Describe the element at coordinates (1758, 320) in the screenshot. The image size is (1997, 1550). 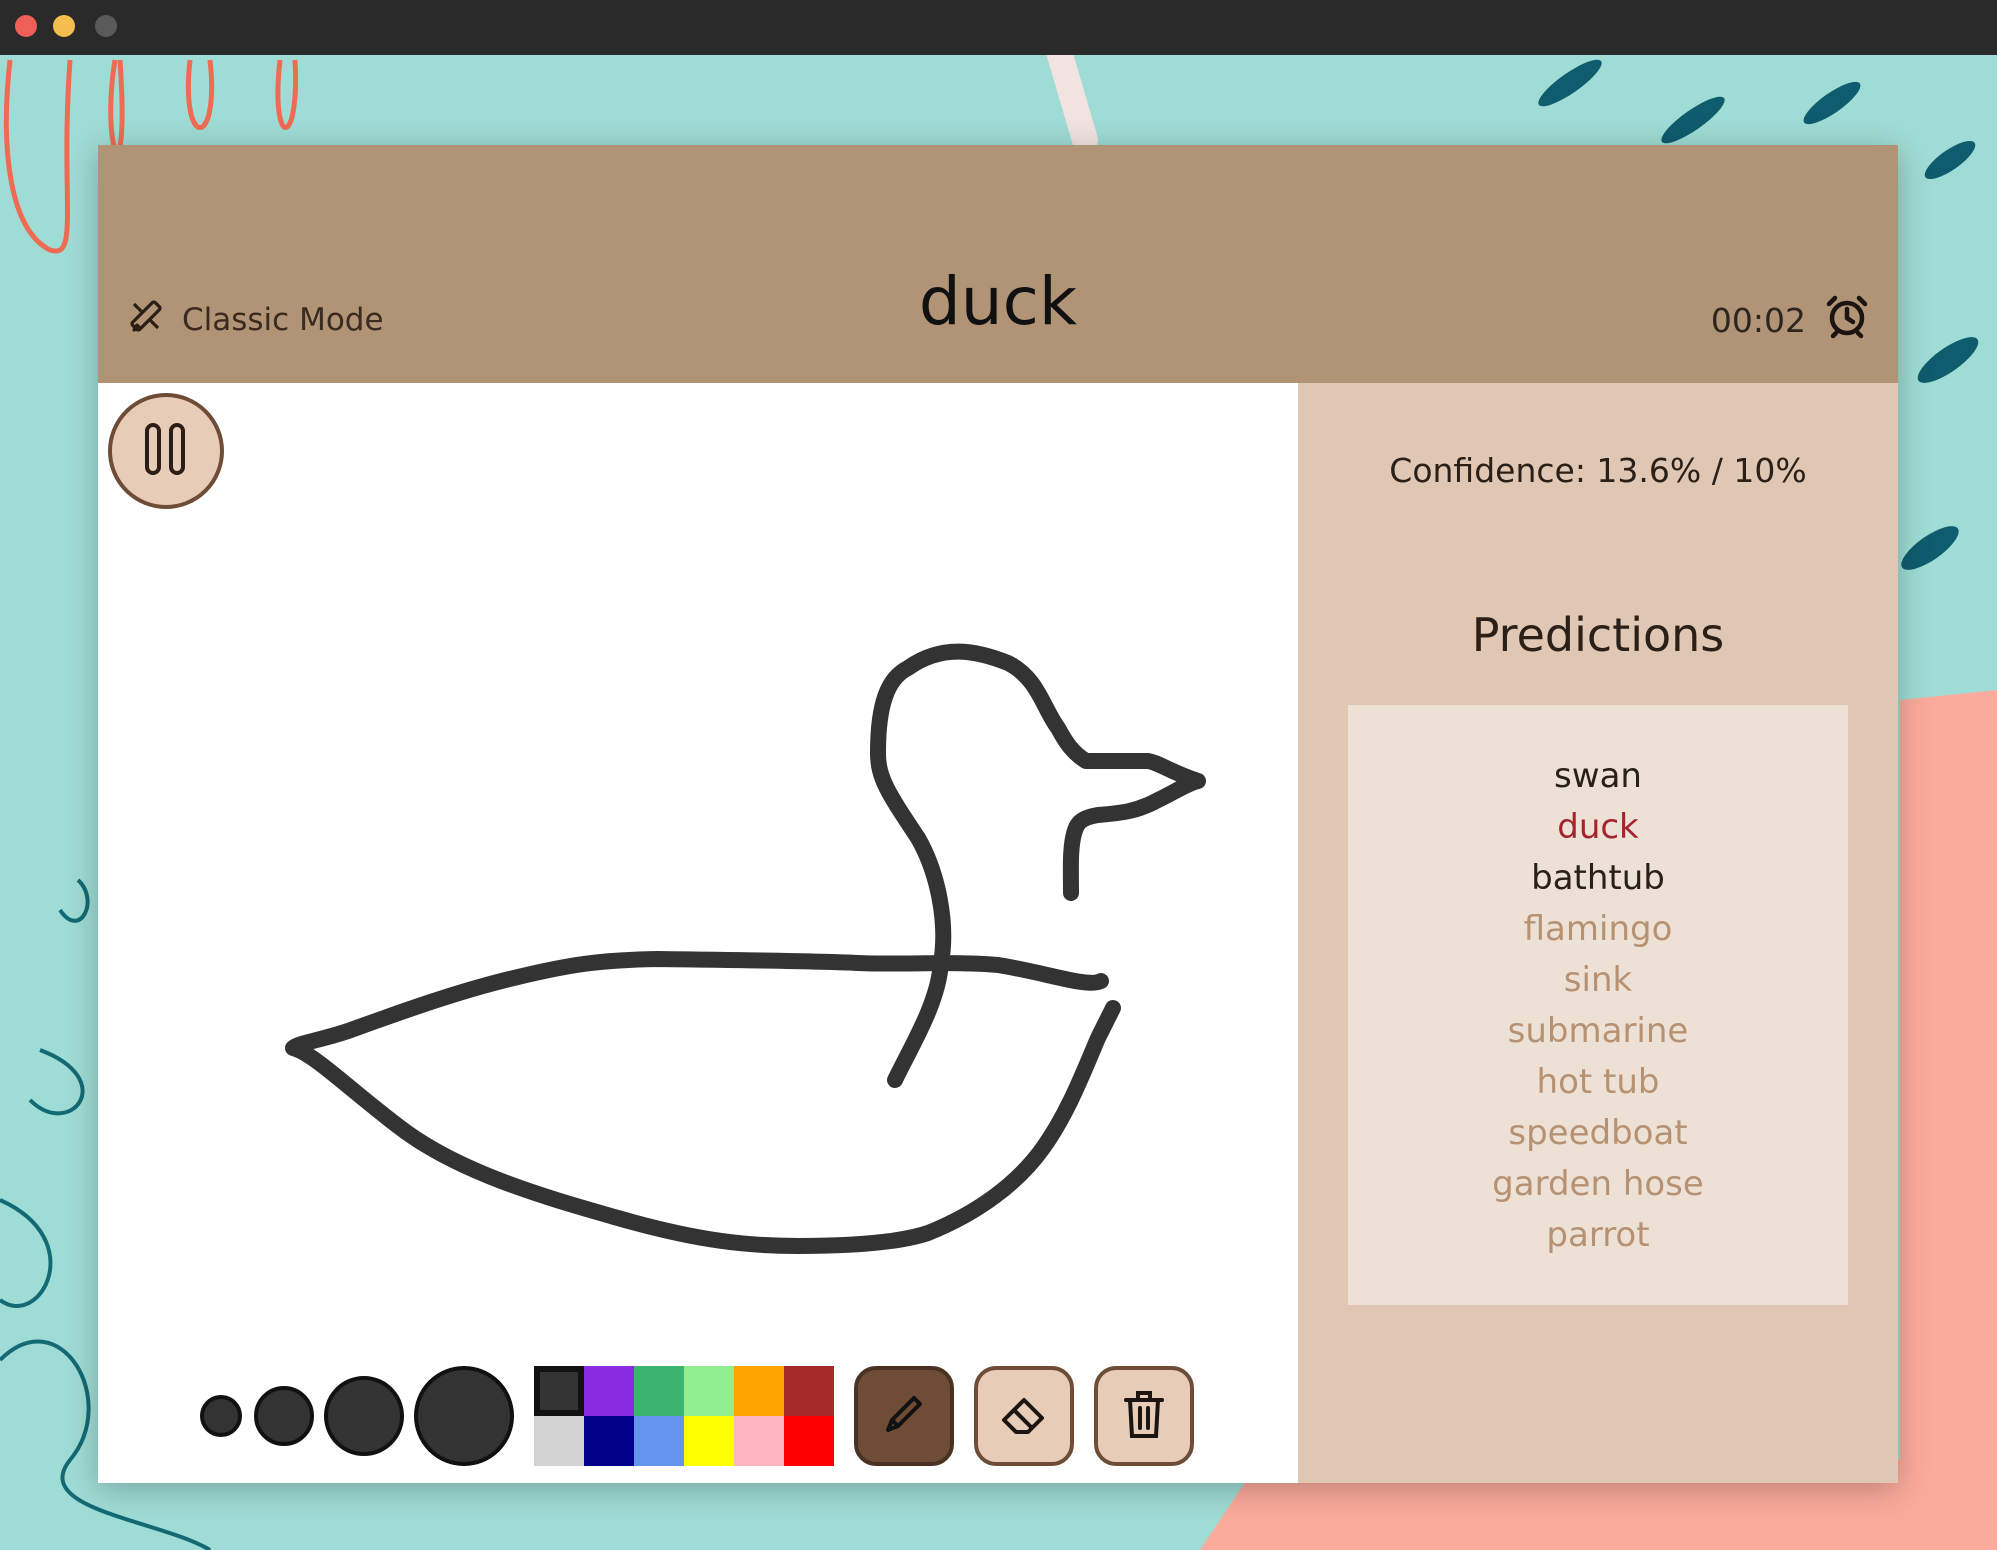
I see `timer-value: 00:02` at that location.